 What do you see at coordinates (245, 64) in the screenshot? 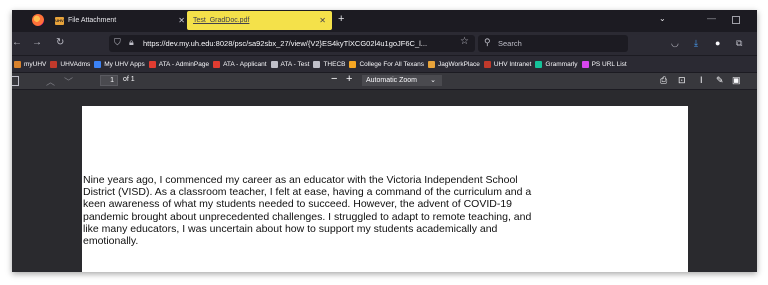
I see `bookmark-label: ATA - Applicant` at bounding box center [245, 64].